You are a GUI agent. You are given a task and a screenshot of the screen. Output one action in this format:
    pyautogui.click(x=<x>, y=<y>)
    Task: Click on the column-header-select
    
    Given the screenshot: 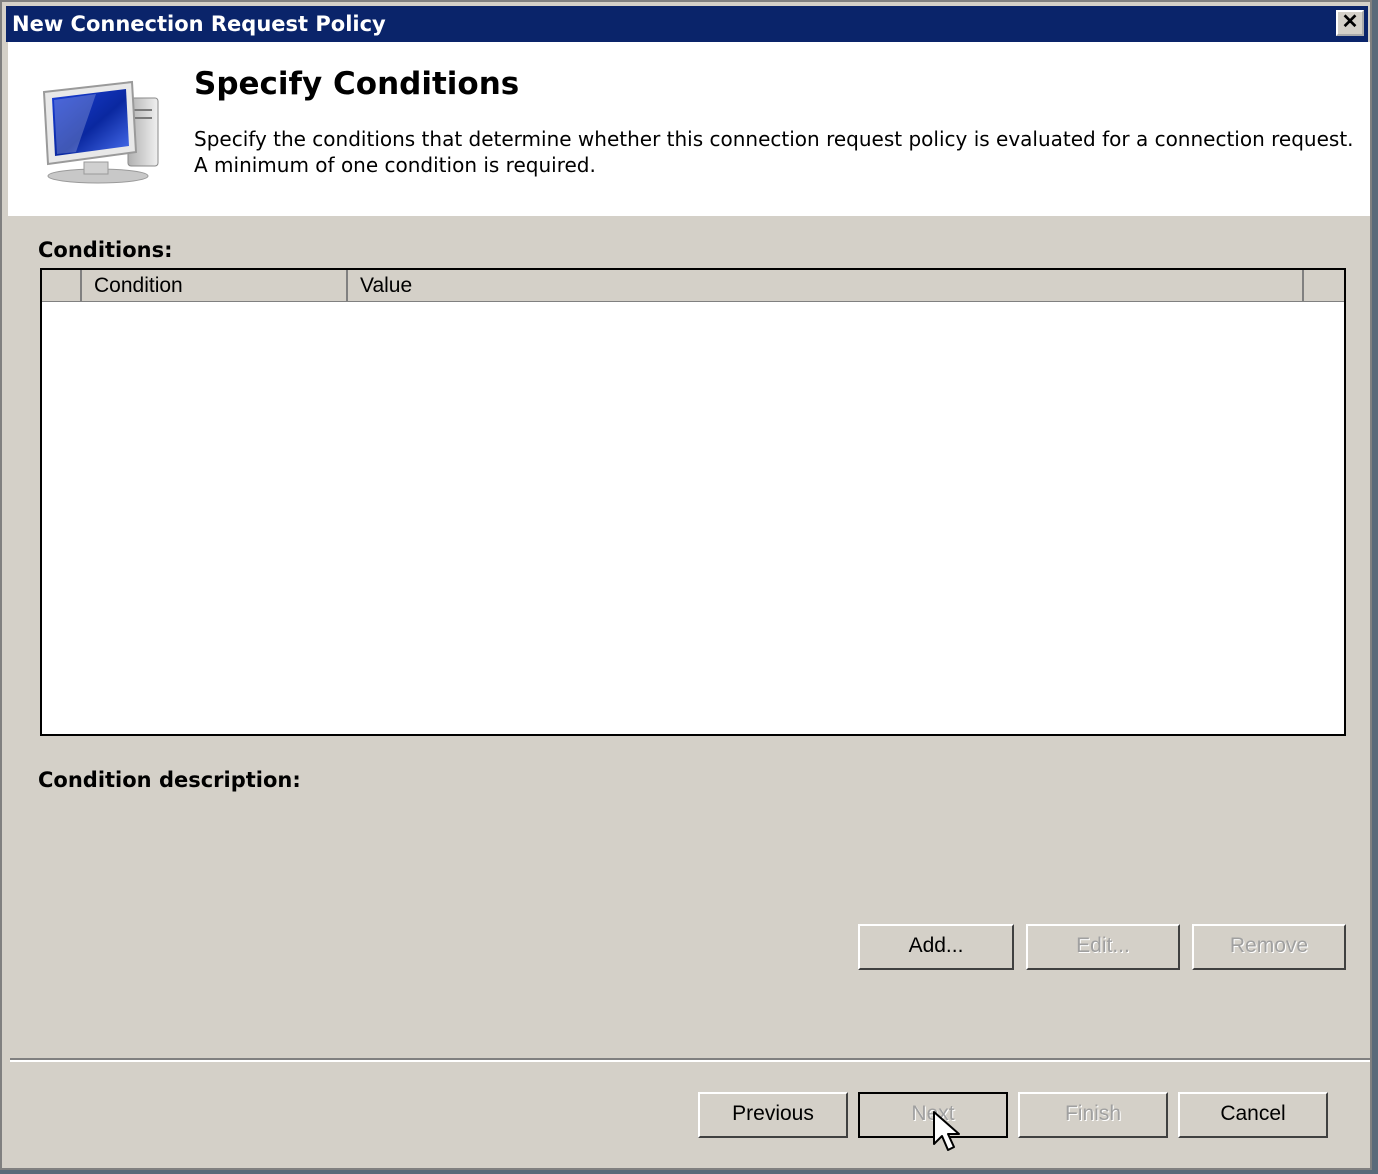 What is the action you would take?
    pyautogui.click(x=62, y=286)
    